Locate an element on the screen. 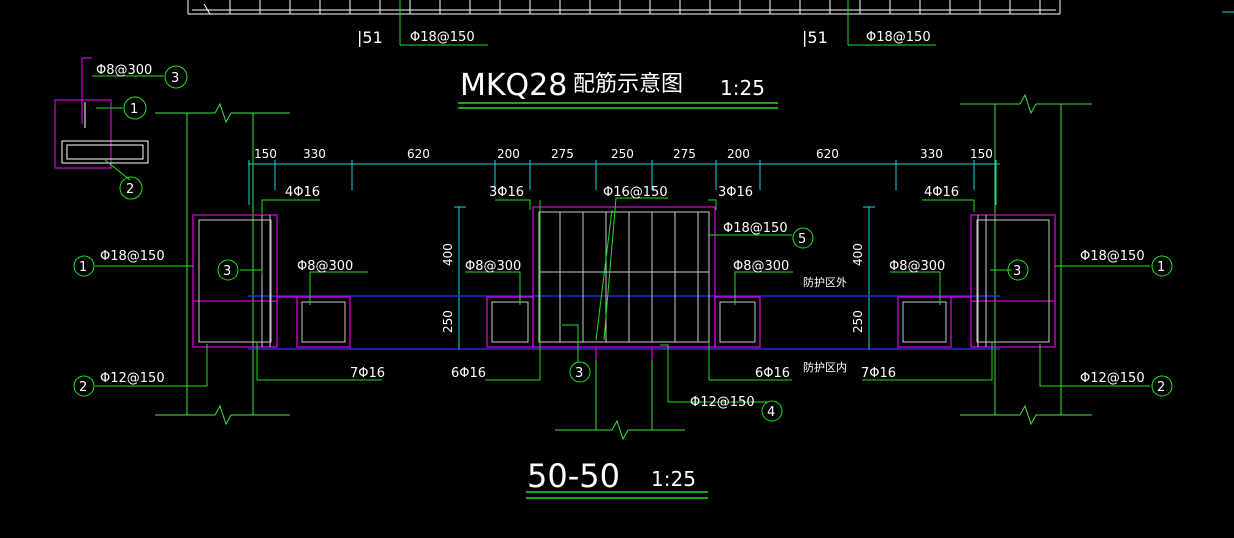 The image size is (1234, 538). plan-title-scale: 1:25 is located at coordinates (742, 88).